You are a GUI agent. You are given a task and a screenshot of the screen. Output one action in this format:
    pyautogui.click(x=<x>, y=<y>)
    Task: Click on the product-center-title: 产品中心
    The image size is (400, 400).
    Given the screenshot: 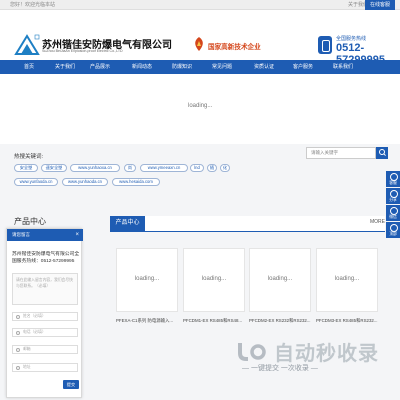 What is the action you would take?
    pyautogui.click(x=30, y=221)
    